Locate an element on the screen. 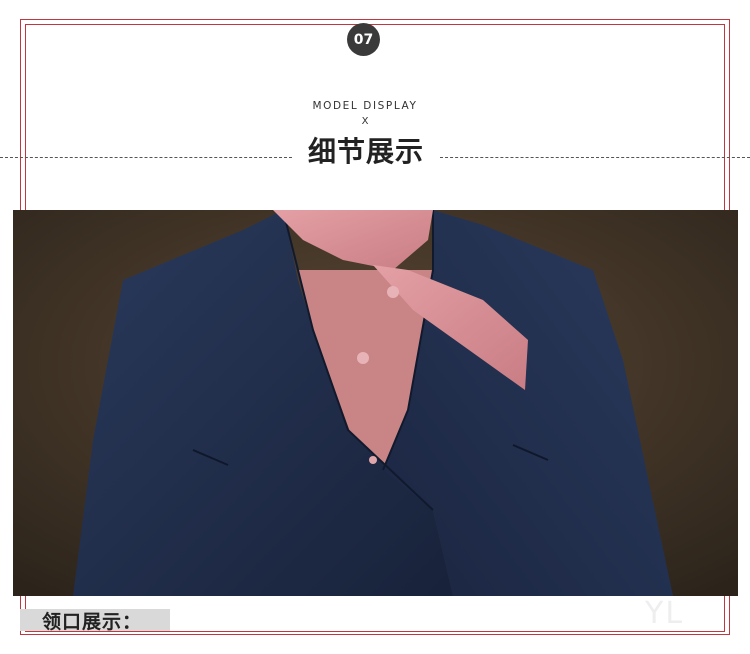  section-number-badge: 07 is located at coordinates (363, 39).